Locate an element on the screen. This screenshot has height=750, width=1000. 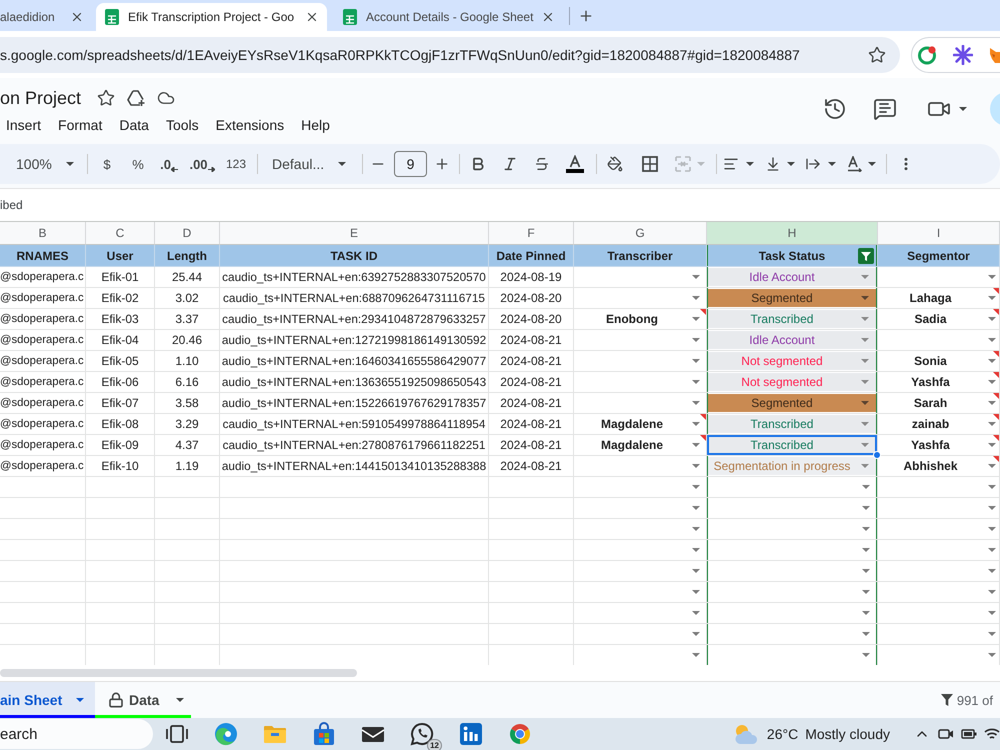
document-title: on Project is located at coordinates (41, 98).